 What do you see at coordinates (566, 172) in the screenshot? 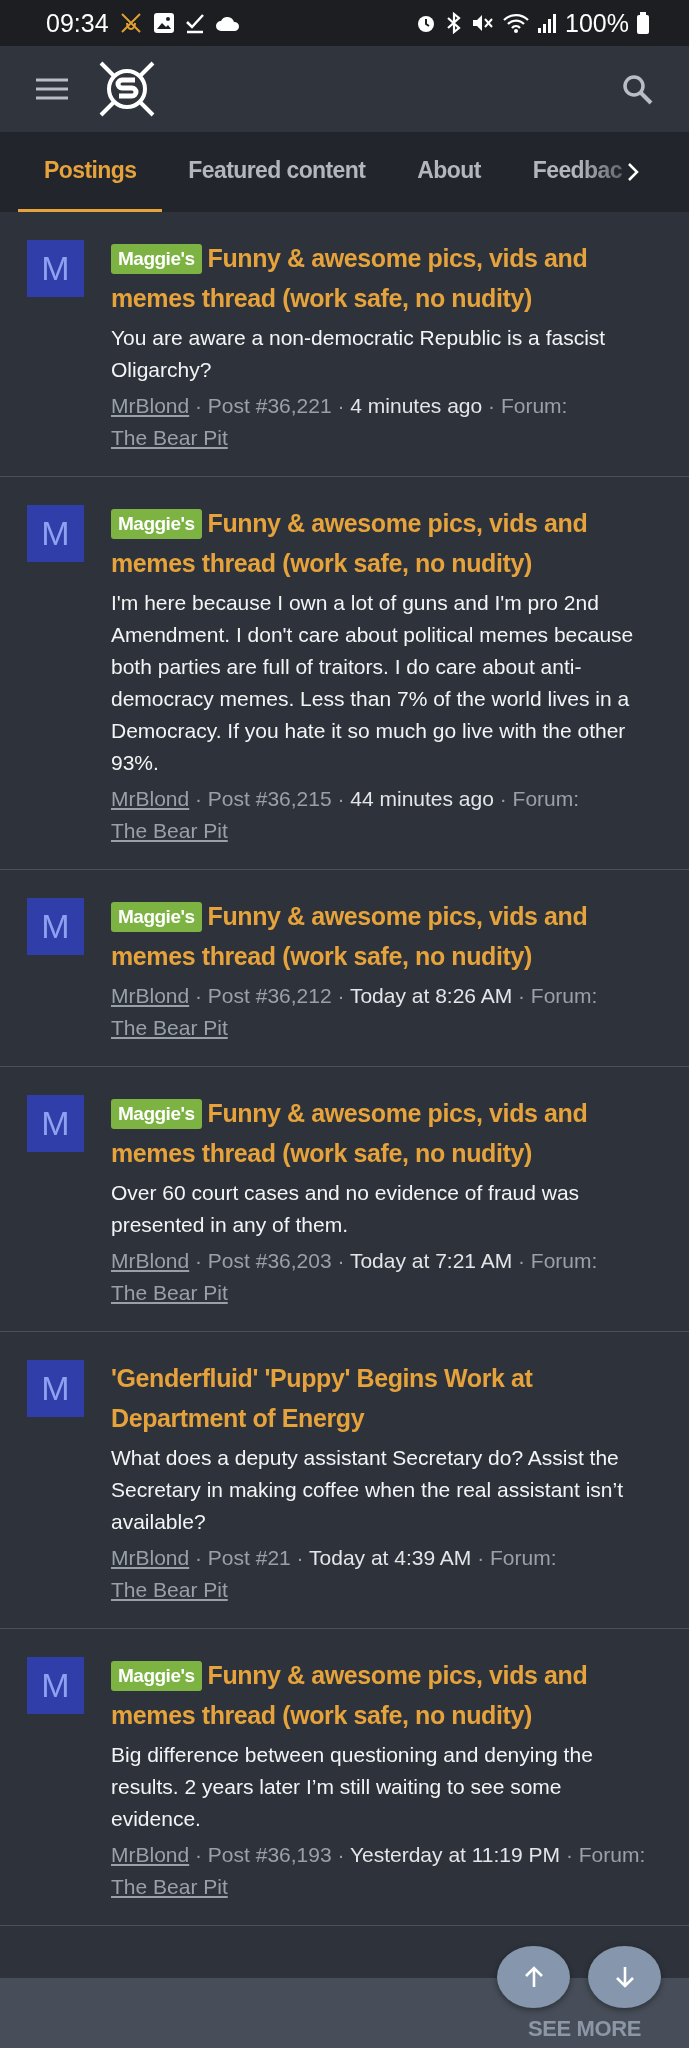
I see `tab: Feedbac` at bounding box center [566, 172].